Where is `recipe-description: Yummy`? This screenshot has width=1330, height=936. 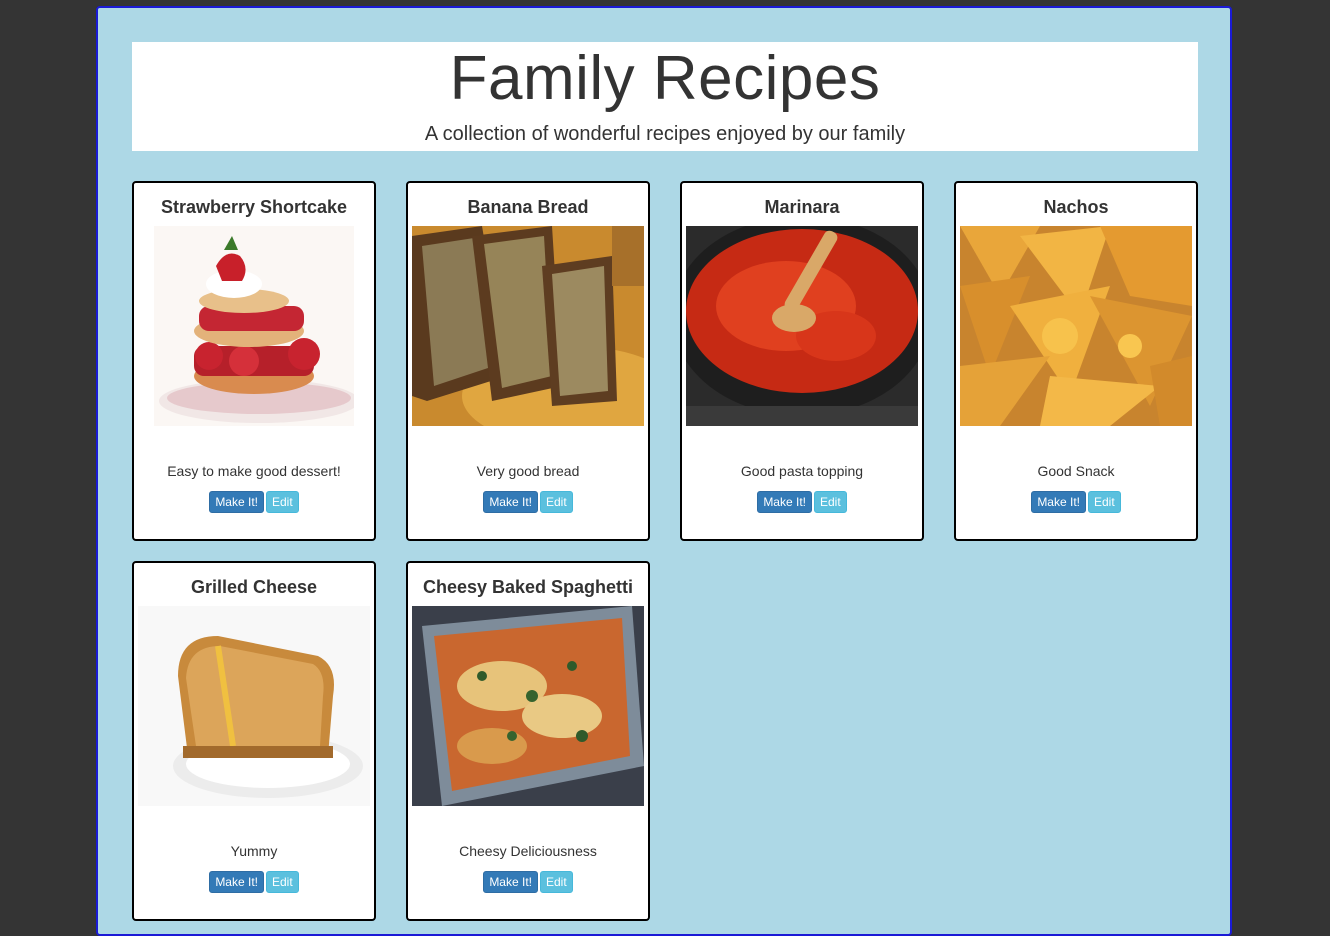 recipe-description: Yummy is located at coordinates (254, 851).